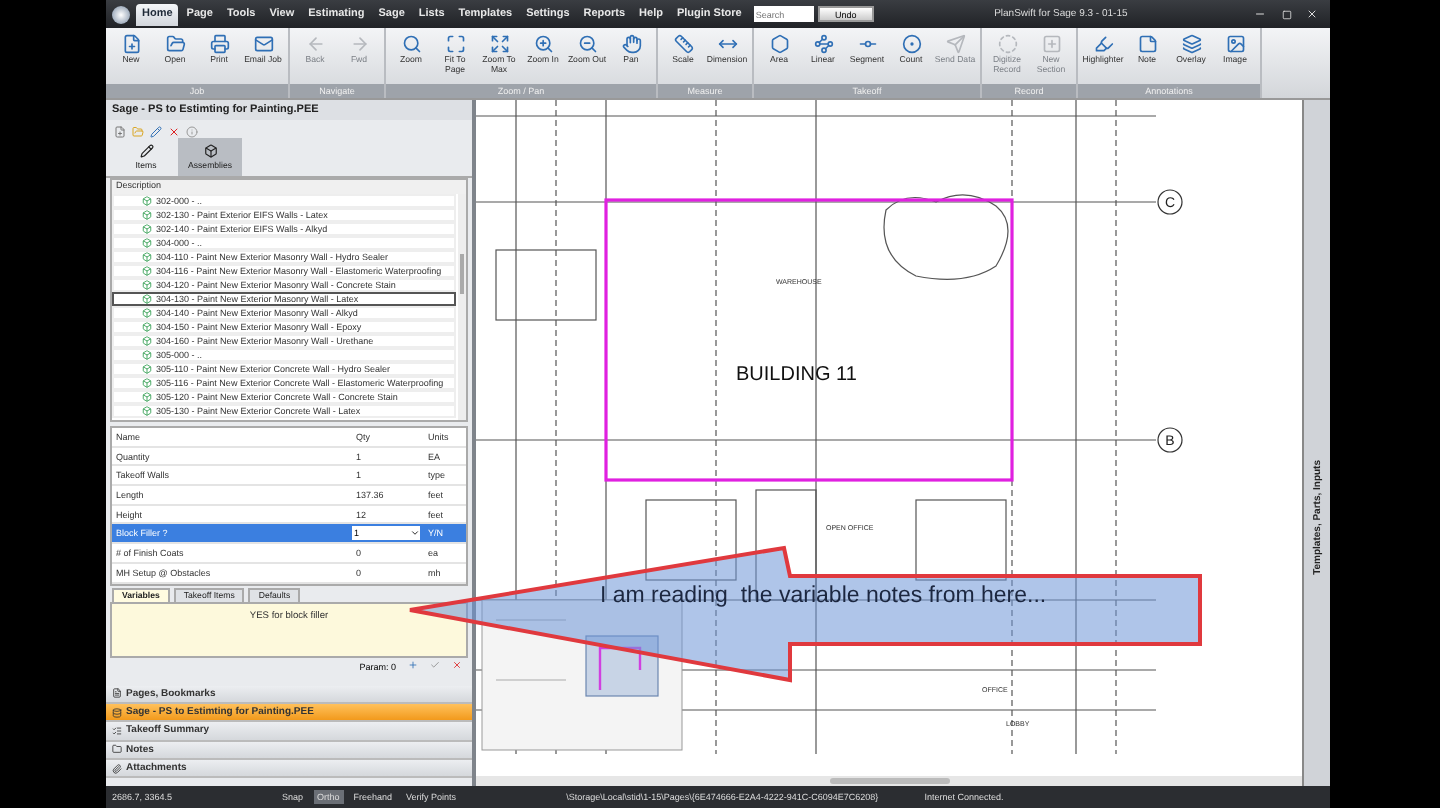 This screenshot has height=808, width=1440. I want to click on hand-icon, so click(631, 44).